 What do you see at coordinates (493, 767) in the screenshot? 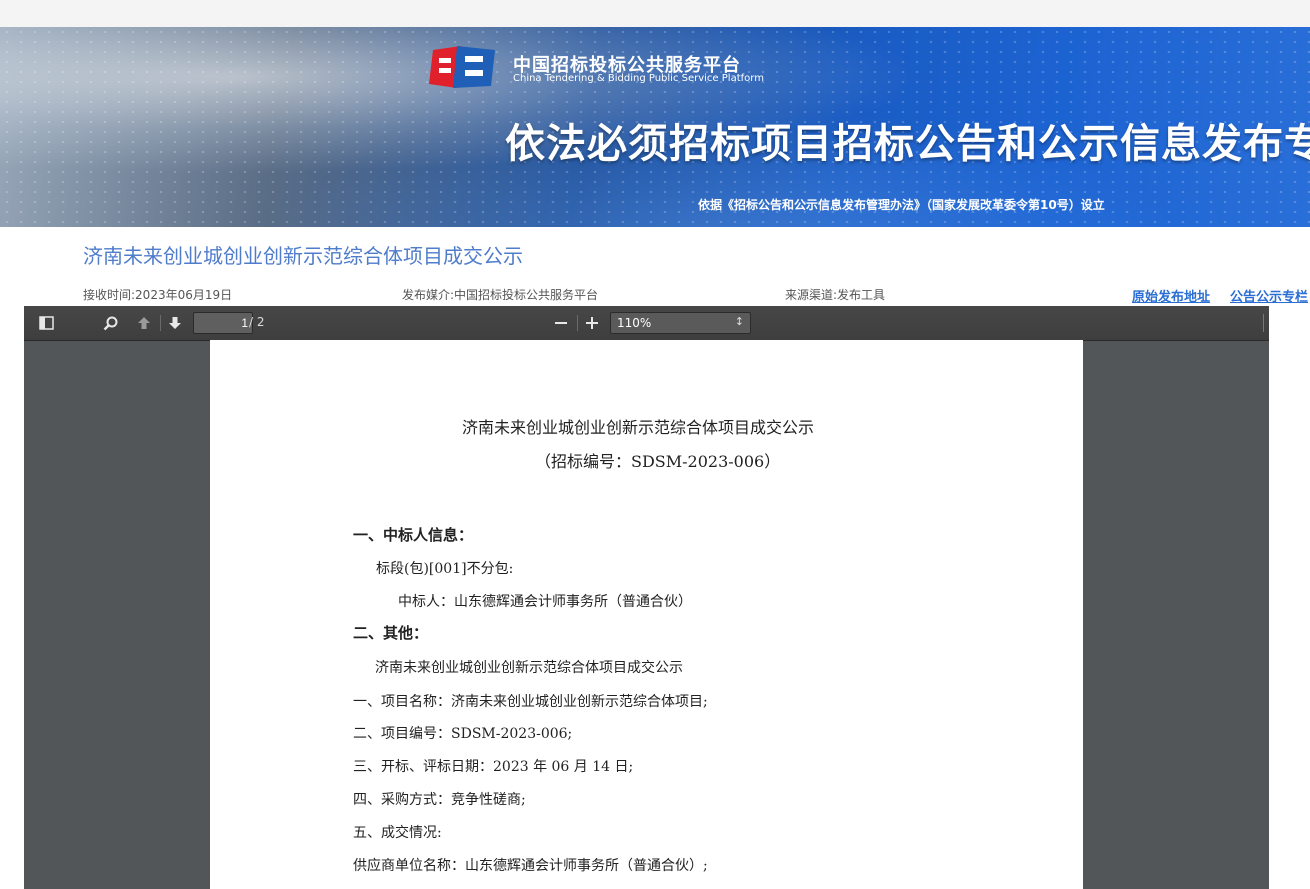
I see `doc-item-3: 三、开标、评标日期：2023 年 06 月 14 日;` at bounding box center [493, 767].